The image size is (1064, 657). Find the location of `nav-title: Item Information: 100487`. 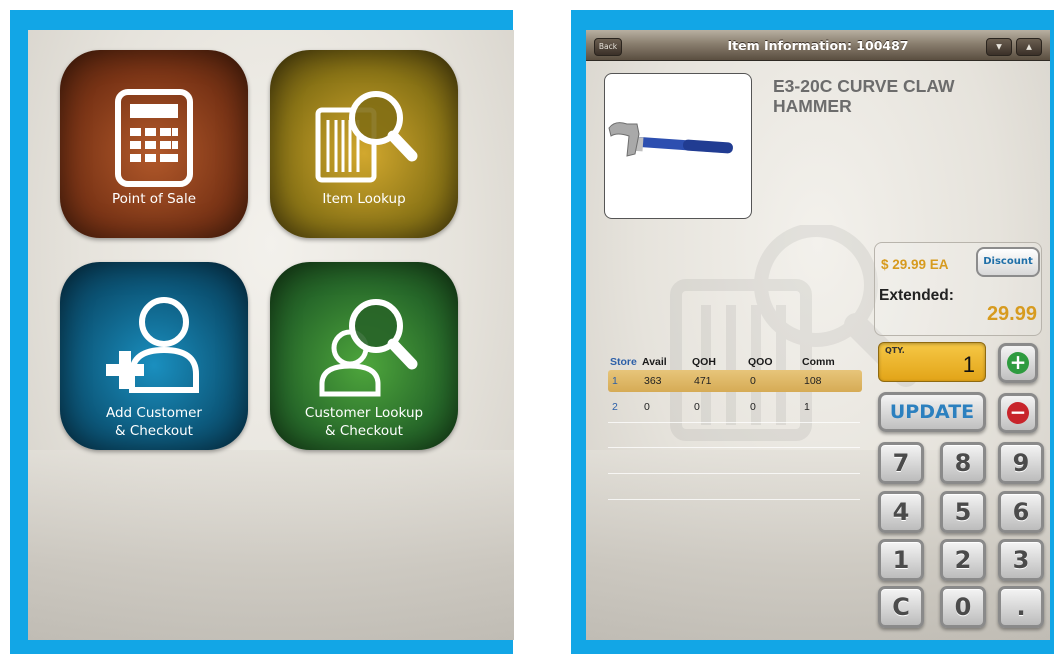

nav-title: Item Information: 100487 is located at coordinates (818, 45).